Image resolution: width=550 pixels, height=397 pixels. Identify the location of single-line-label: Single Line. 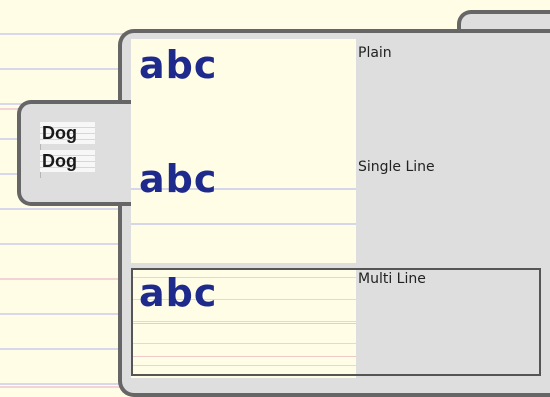
(396, 167).